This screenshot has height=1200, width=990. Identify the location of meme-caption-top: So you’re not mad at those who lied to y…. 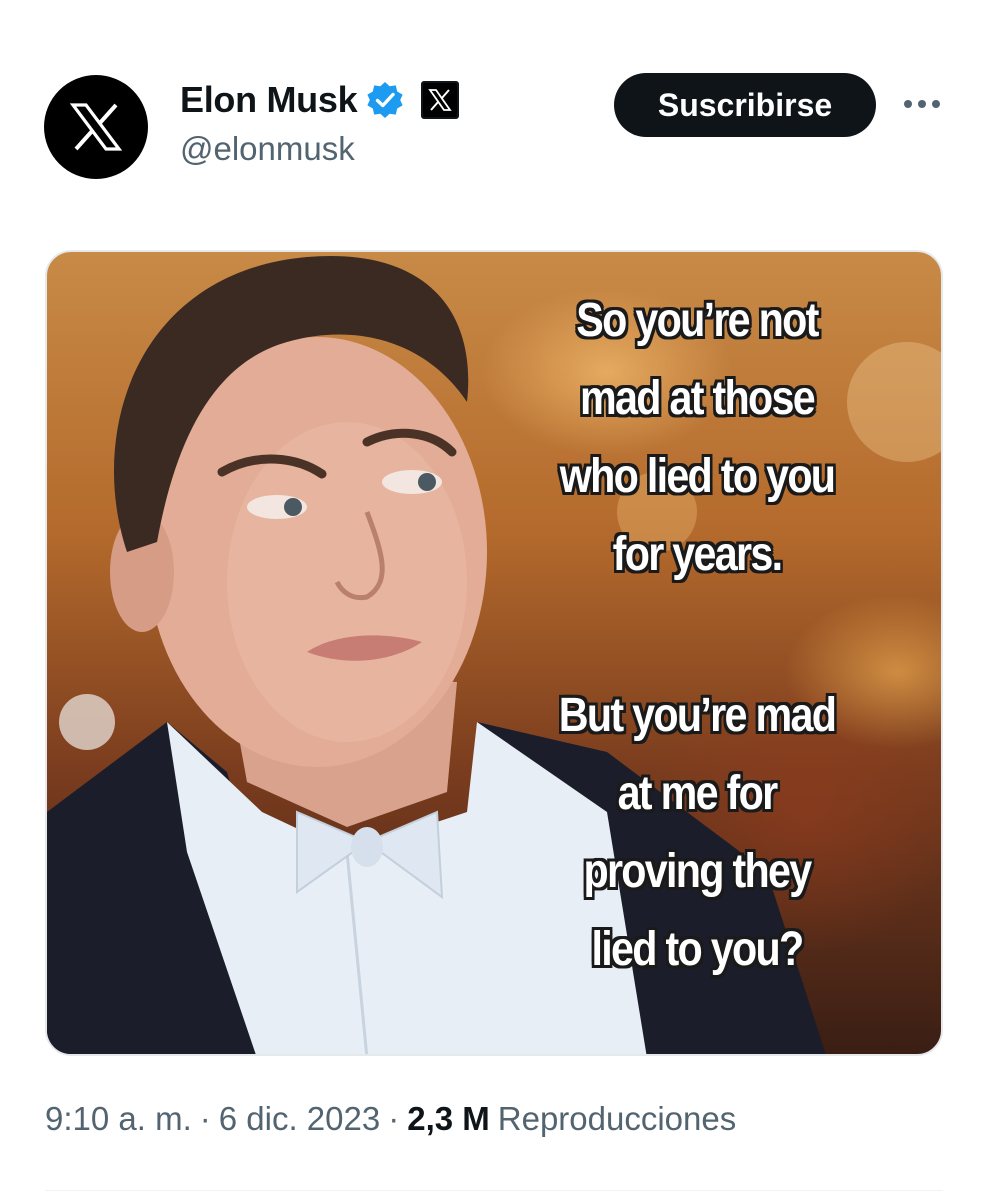
(697, 437).